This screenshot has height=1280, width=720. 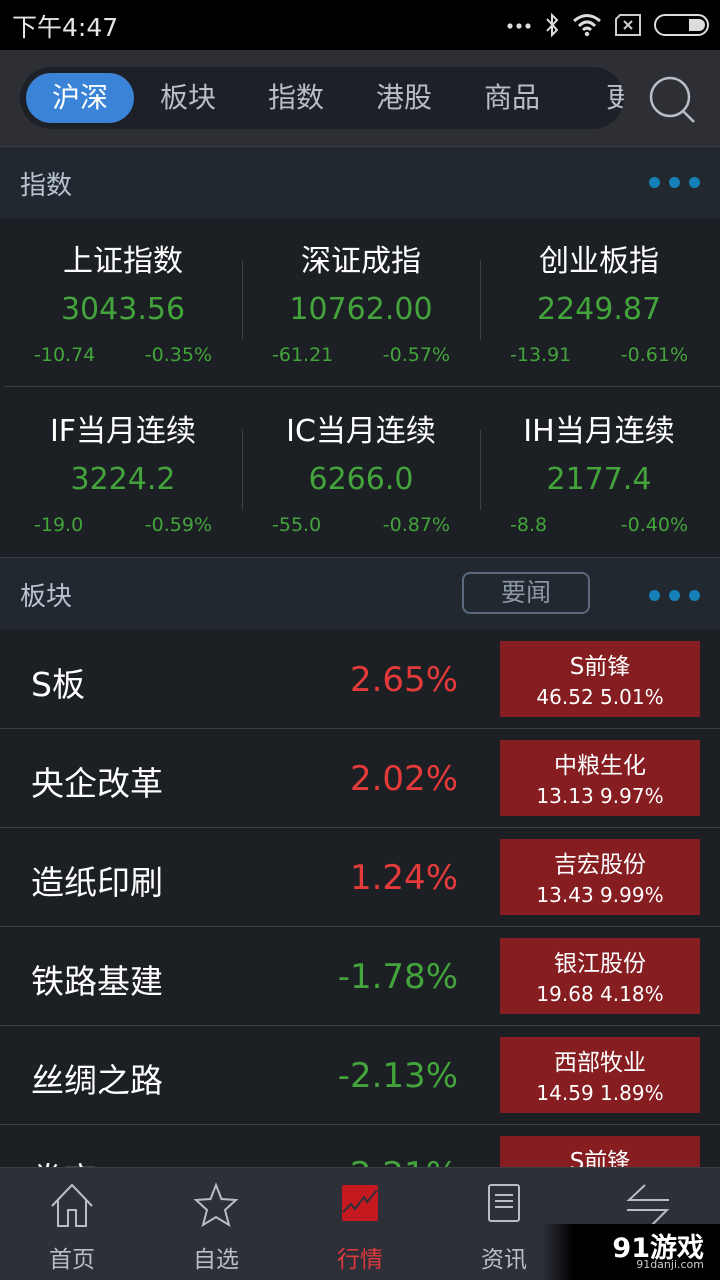 What do you see at coordinates (600, 1158) in the screenshot?
I see `top-stock-name: S前锋` at bounding box center [600, 1158].